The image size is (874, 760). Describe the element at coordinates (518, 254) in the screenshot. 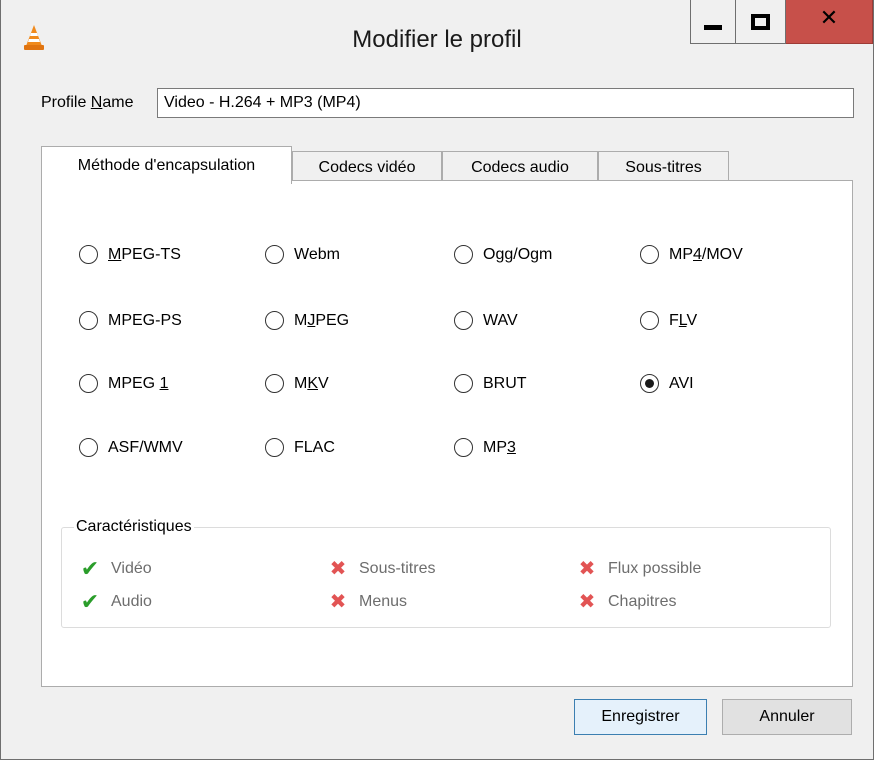

I see `radio-label: Ogg/Ogm` at that location.